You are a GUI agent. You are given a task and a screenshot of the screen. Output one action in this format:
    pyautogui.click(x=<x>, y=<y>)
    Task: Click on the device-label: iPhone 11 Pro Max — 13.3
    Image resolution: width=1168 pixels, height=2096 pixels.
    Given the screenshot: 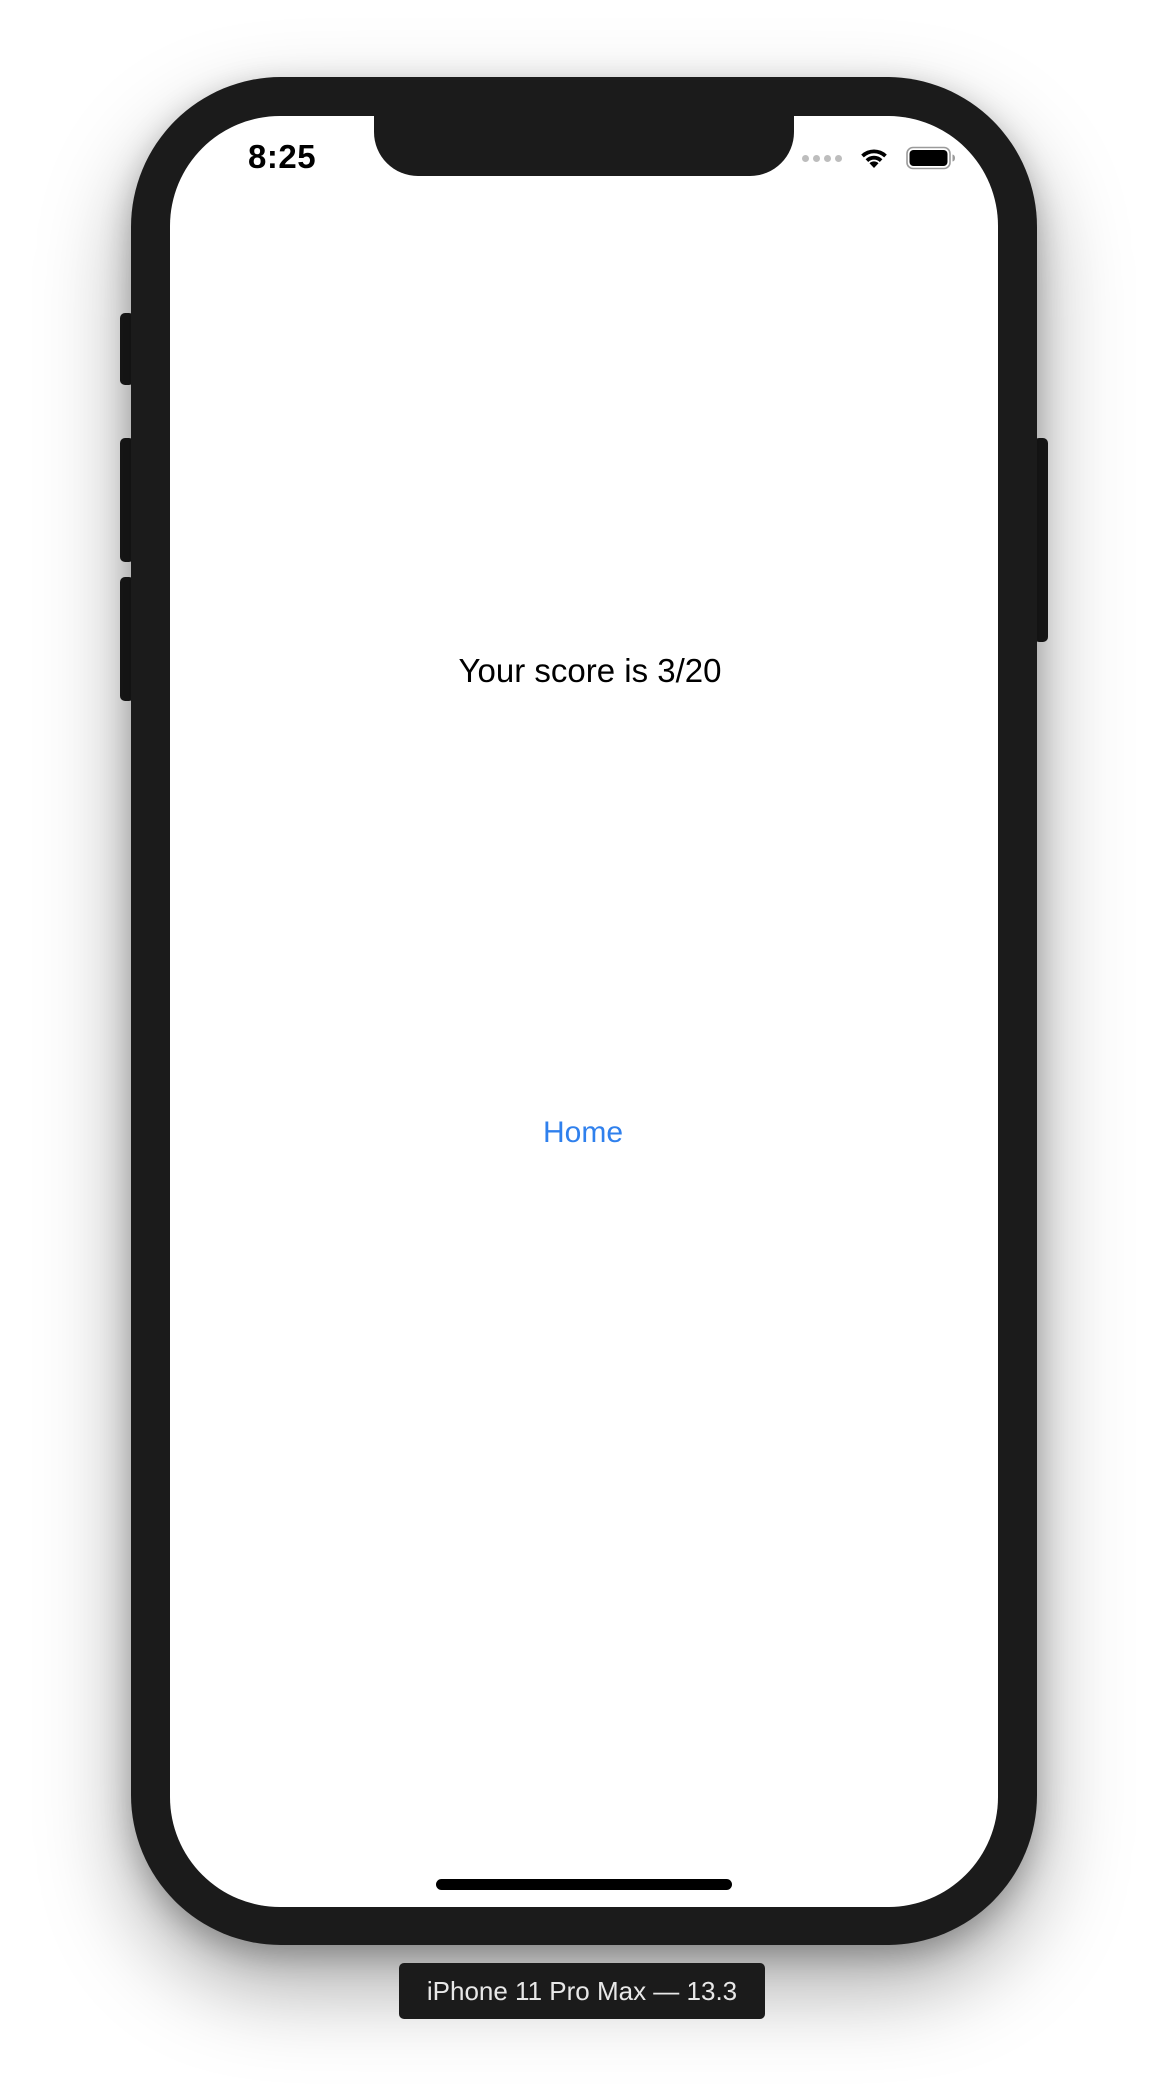 What is the action you would take?
    pyautogui.click(x=582, y=1991)
    